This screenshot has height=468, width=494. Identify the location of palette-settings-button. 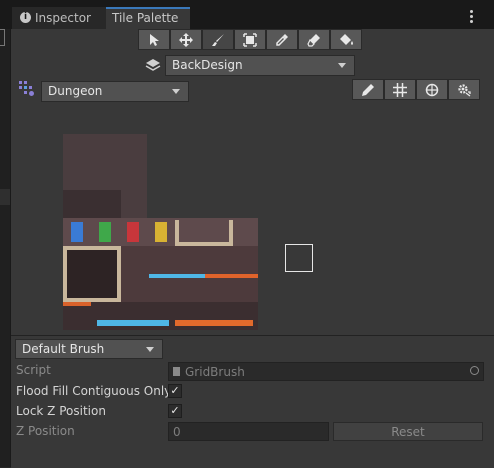
(464, 89).